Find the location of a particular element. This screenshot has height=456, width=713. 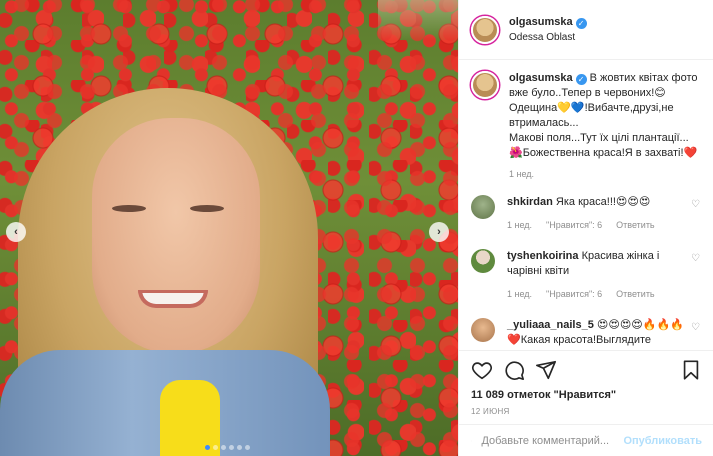

carousel-prev-button: ‹ is located at coordinates (16, 232).